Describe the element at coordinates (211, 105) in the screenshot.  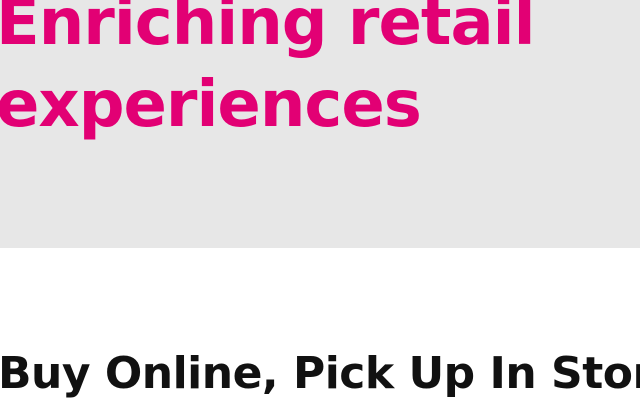
I see `hero-title-line-2: experiences` at that location.